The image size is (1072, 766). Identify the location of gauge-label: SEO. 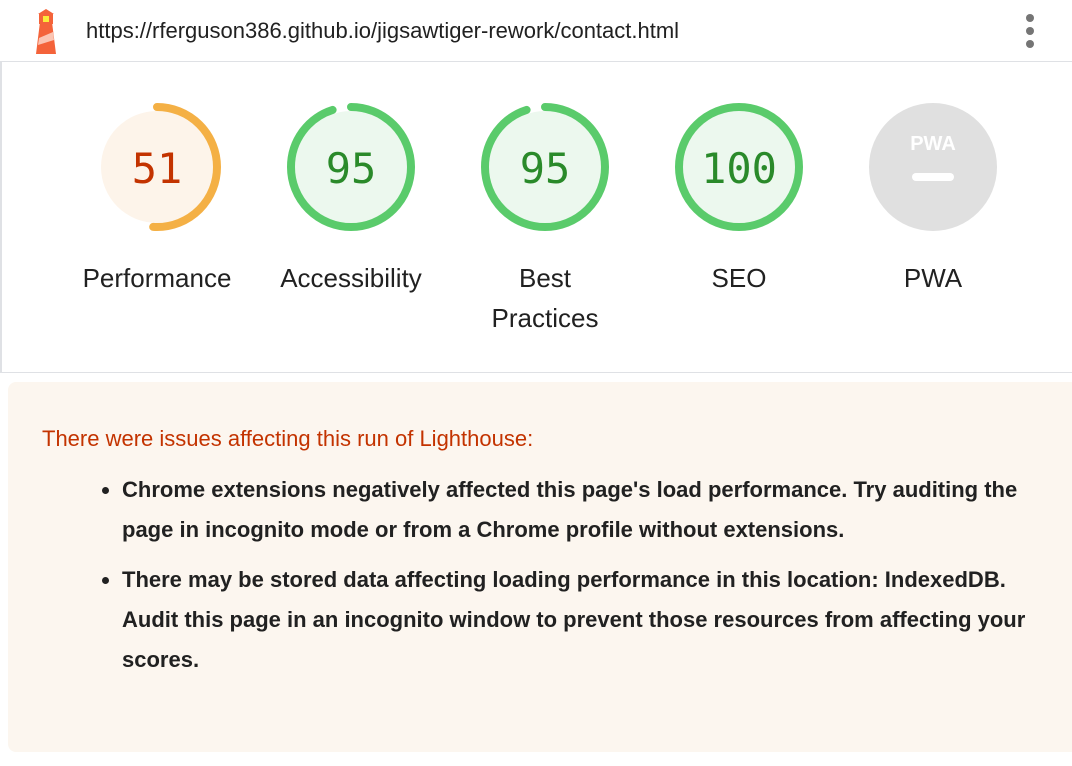
(739, 278).